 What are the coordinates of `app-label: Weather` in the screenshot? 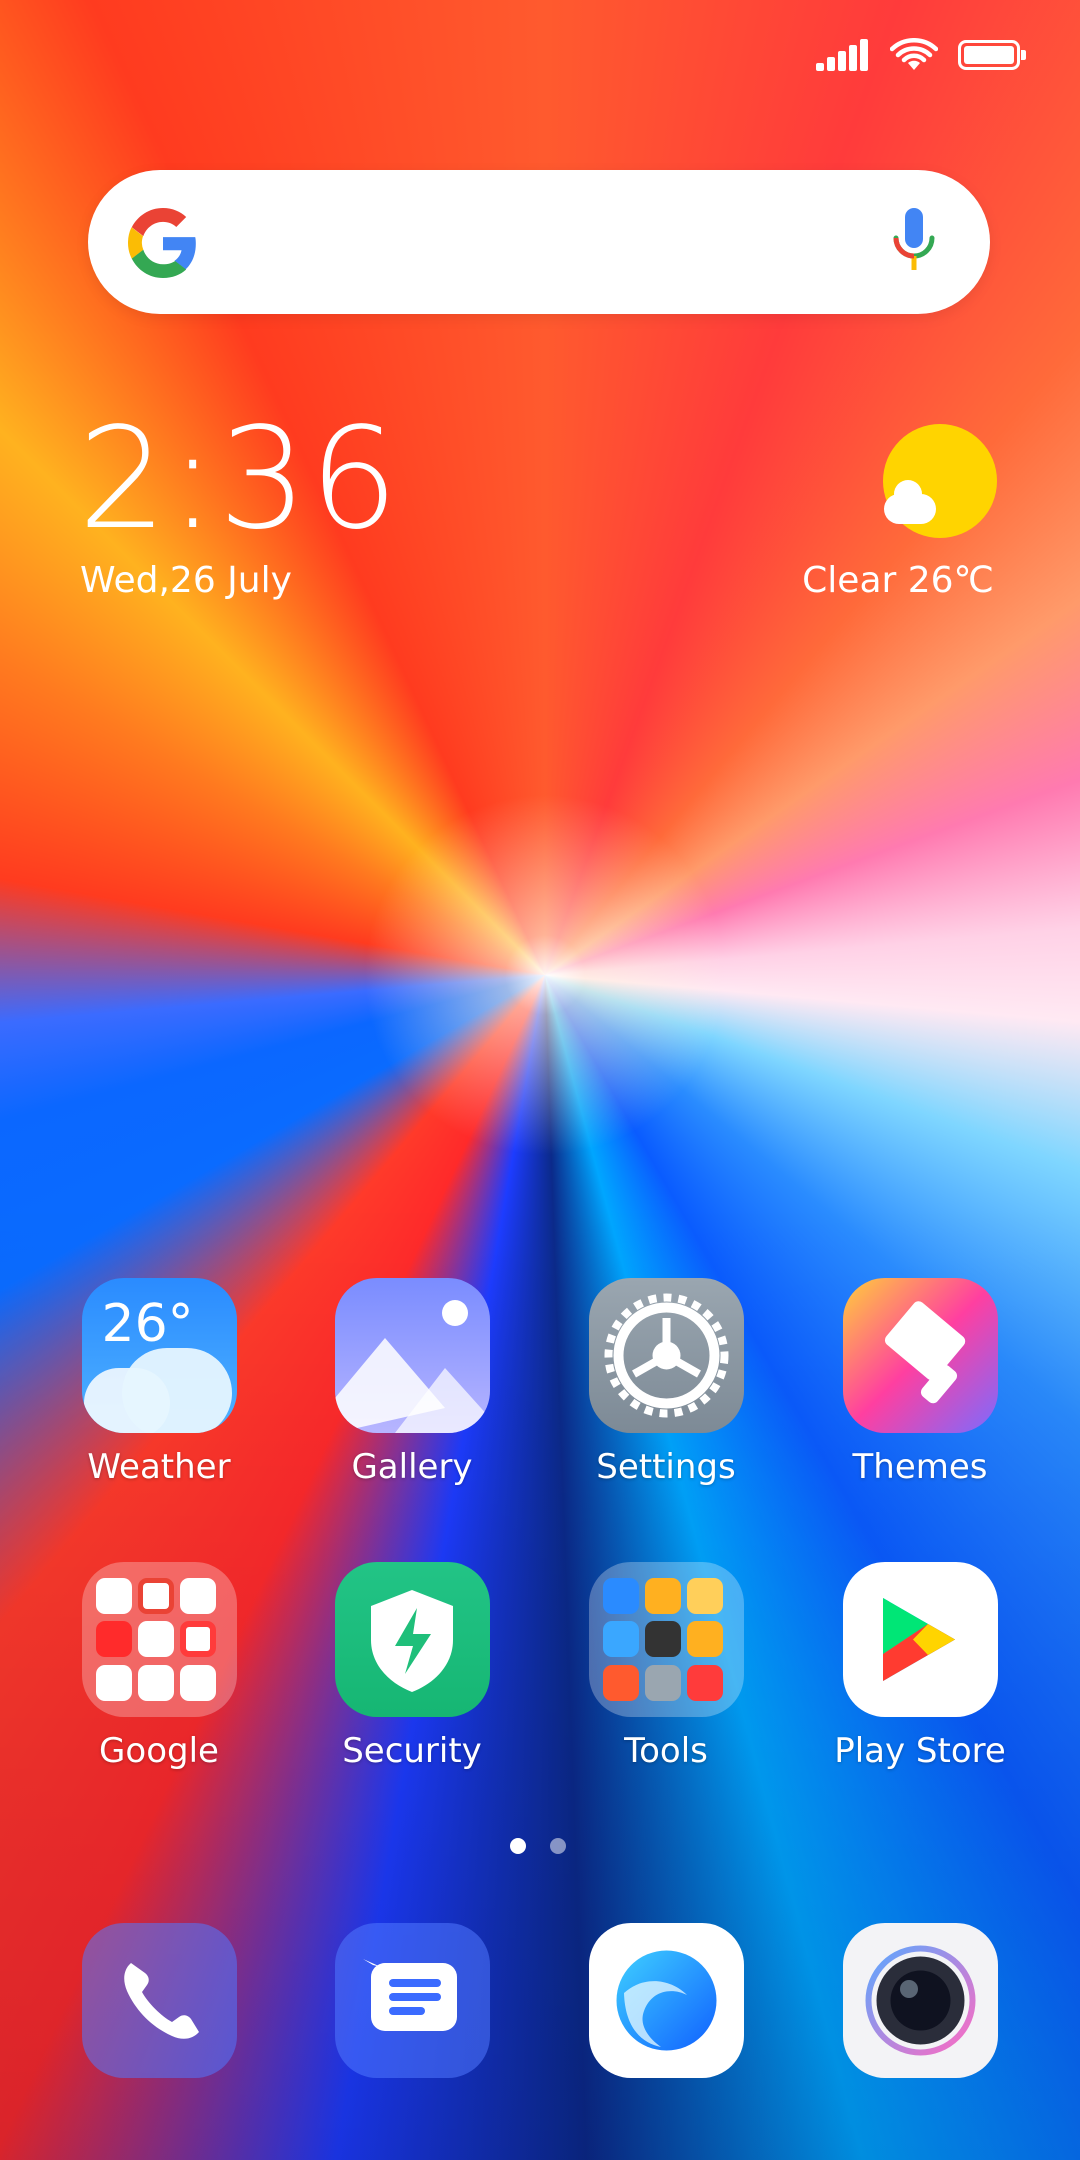 It's located at (159, 1467).